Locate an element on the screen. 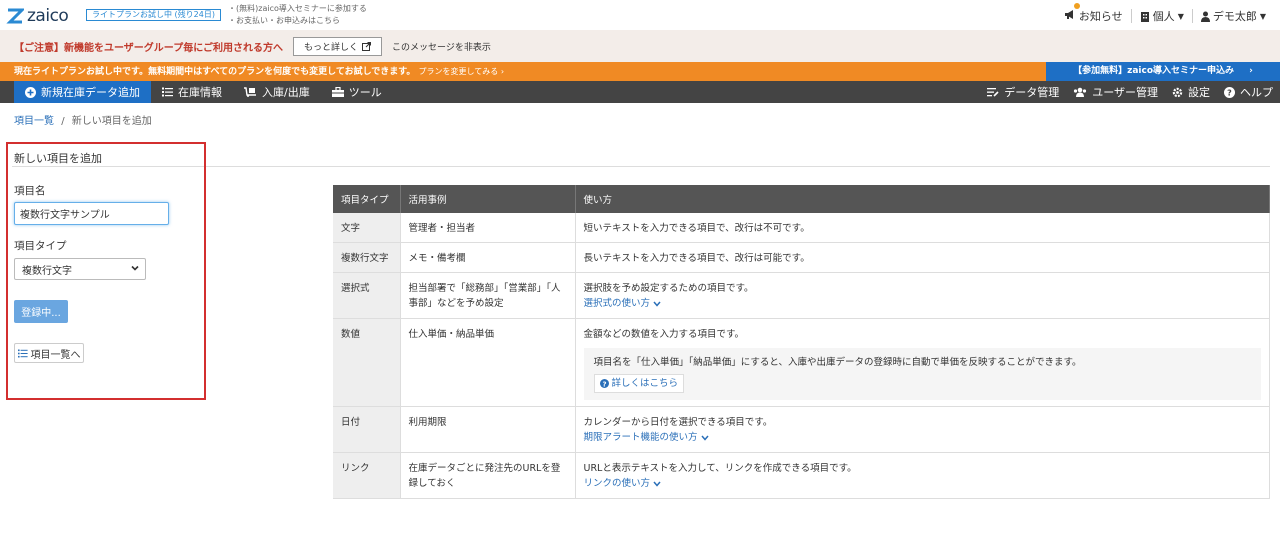 This screenshot has width=1280, height=557. caution-text: 【ご注意】新機能をユーザーグループ毎にご利用される方へ is located at coordinates (148, 48).